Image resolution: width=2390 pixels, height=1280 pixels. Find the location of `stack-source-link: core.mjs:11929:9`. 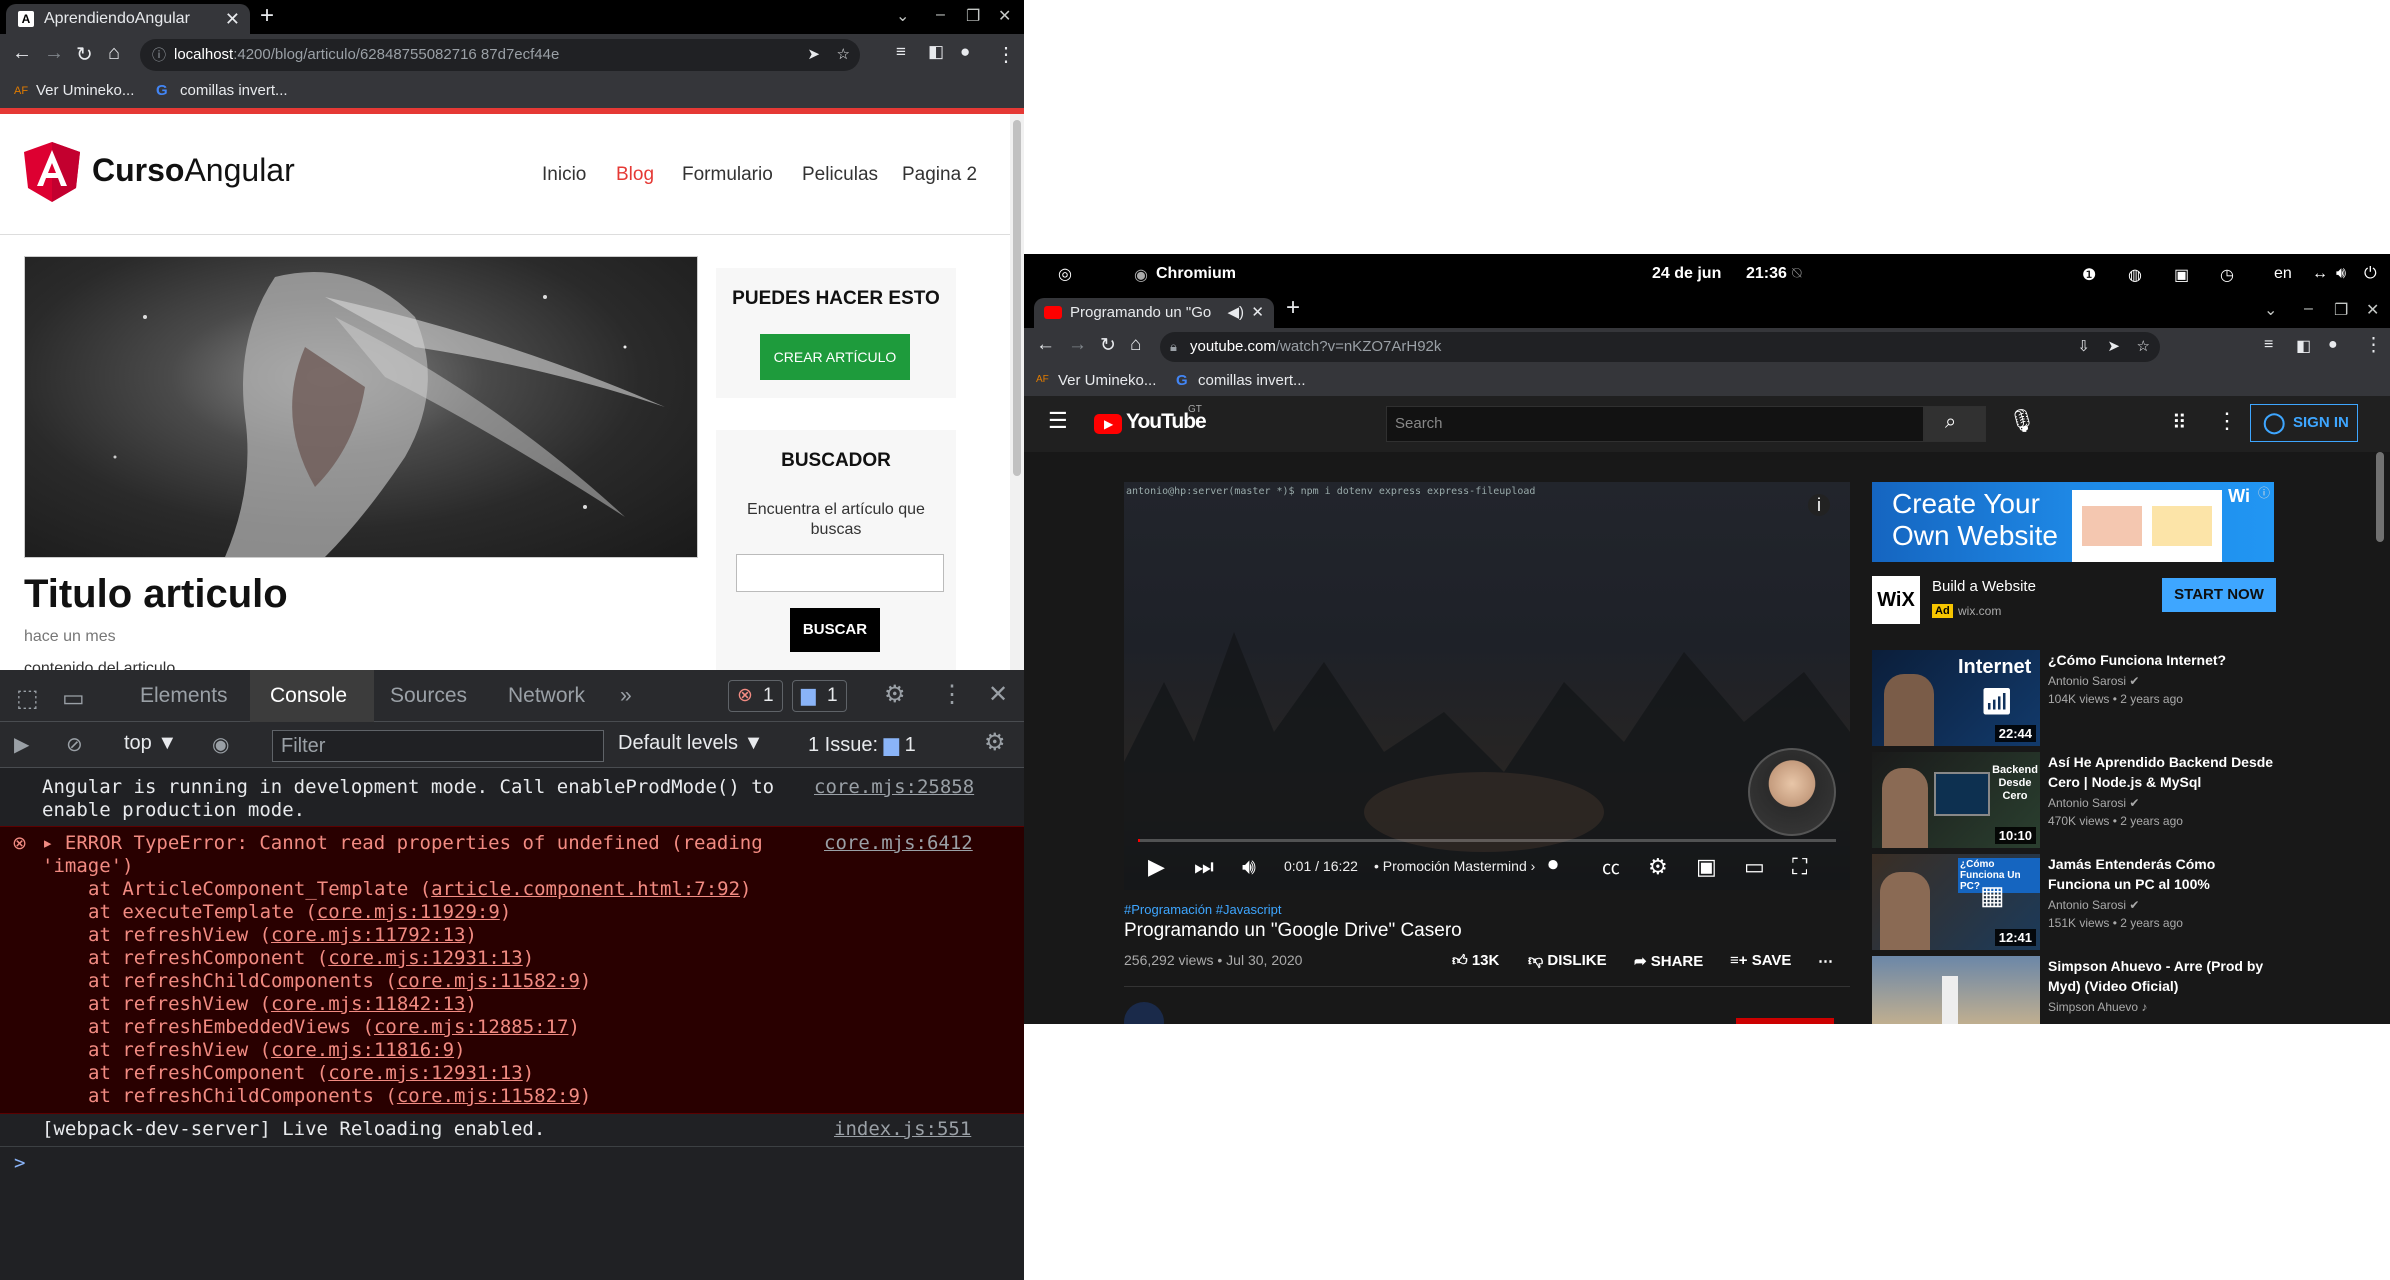

stack-source-link: core.mjs:11929:9 is located at coordinates (408, 912).